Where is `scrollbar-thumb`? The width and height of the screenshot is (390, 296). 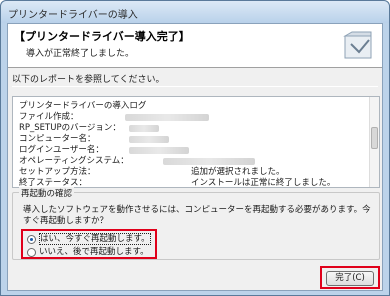
scrollbar-thumb is located at coordinates (374, 138).